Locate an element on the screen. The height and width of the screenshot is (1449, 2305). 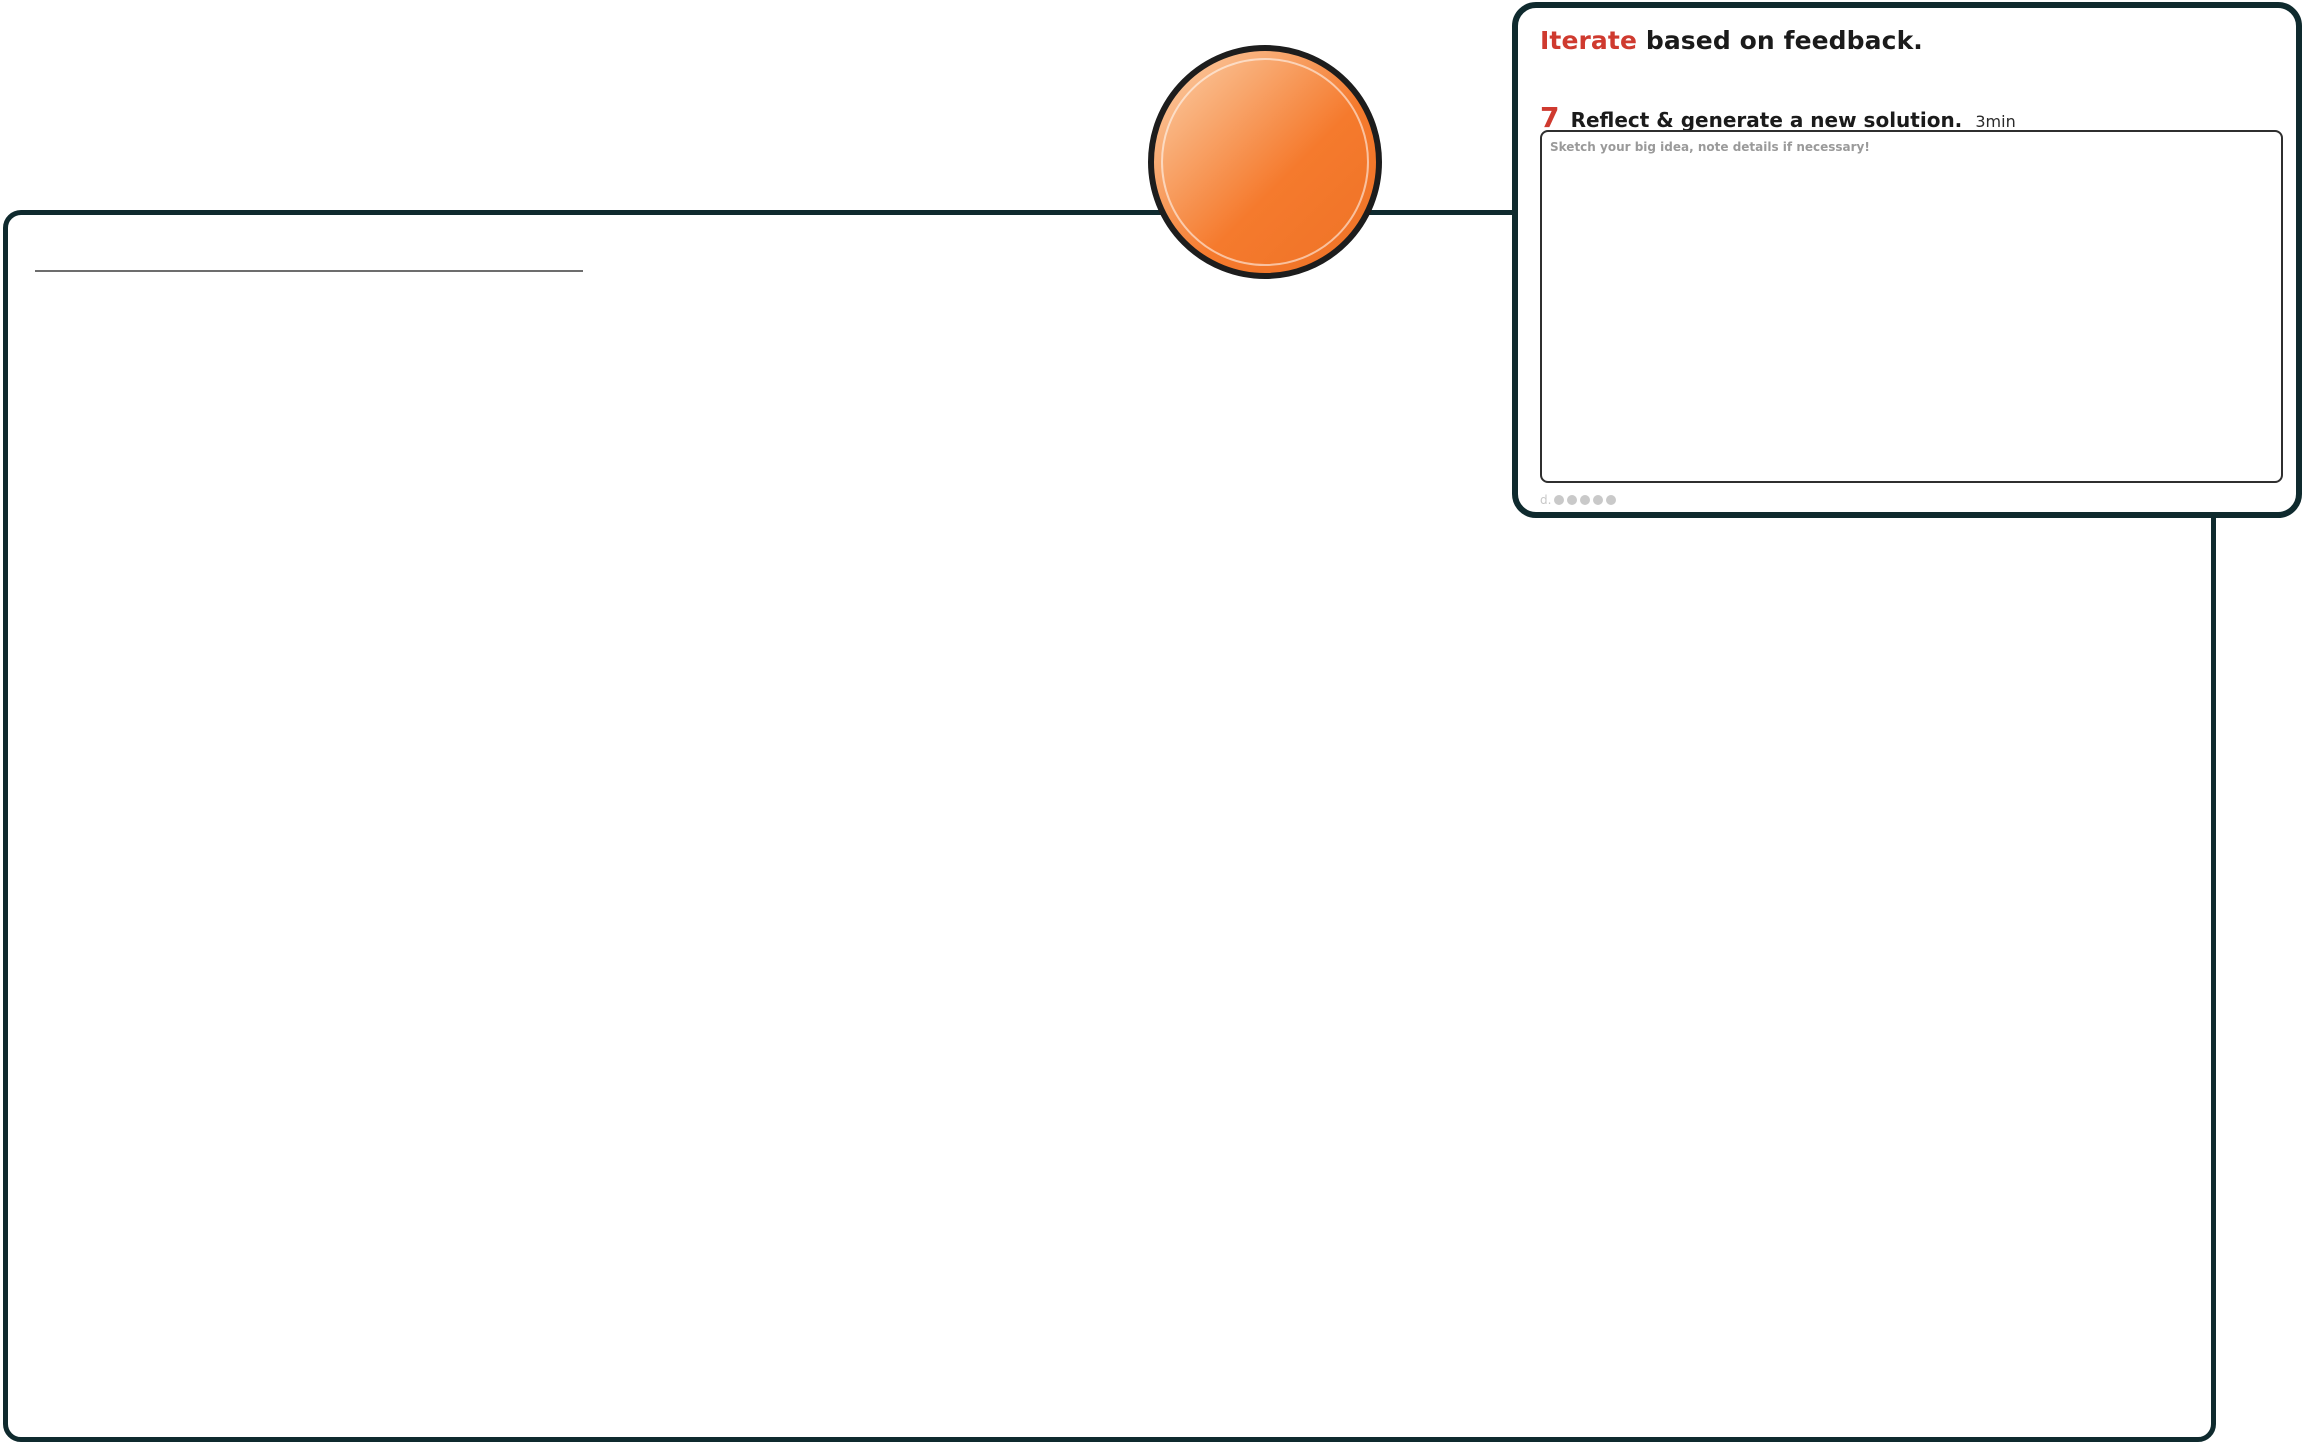
orb-highlight-ring is located at coordinates (1265, 162).